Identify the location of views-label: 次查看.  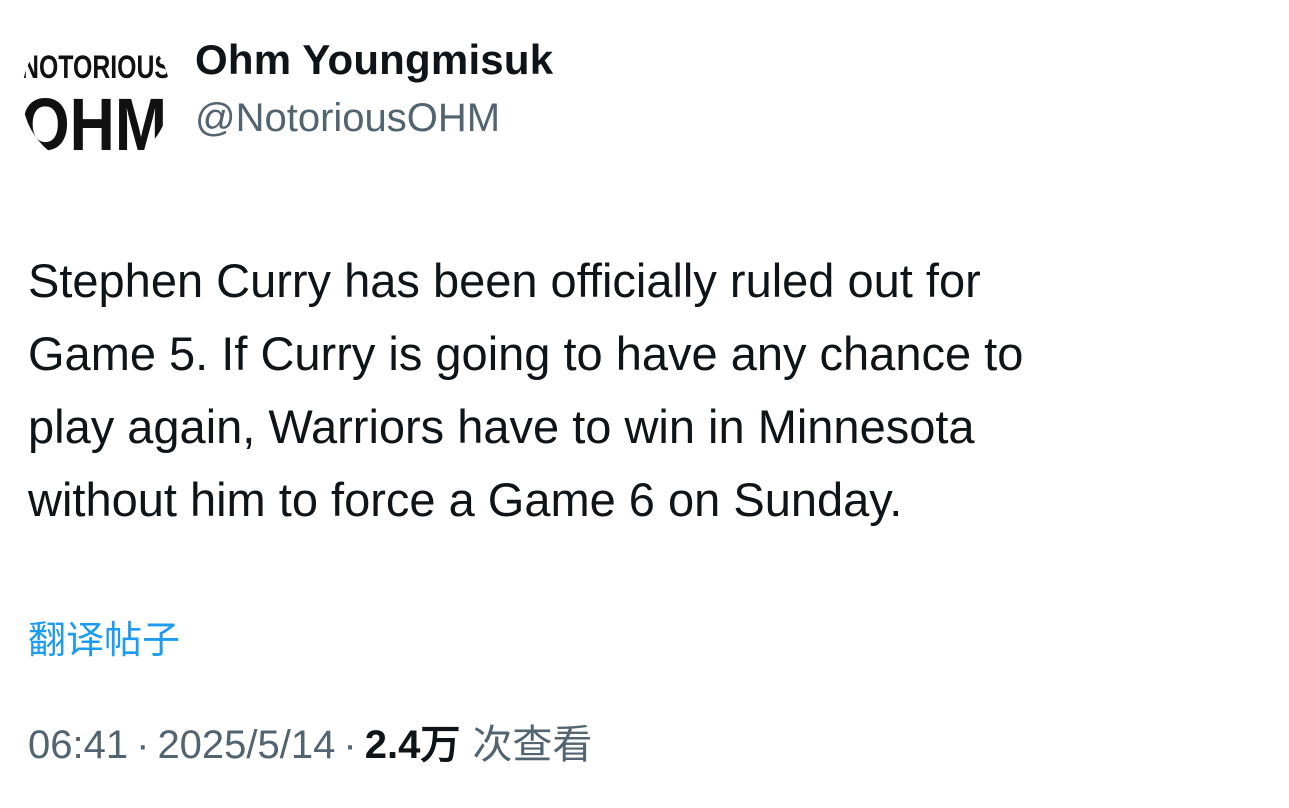
(532, 745).